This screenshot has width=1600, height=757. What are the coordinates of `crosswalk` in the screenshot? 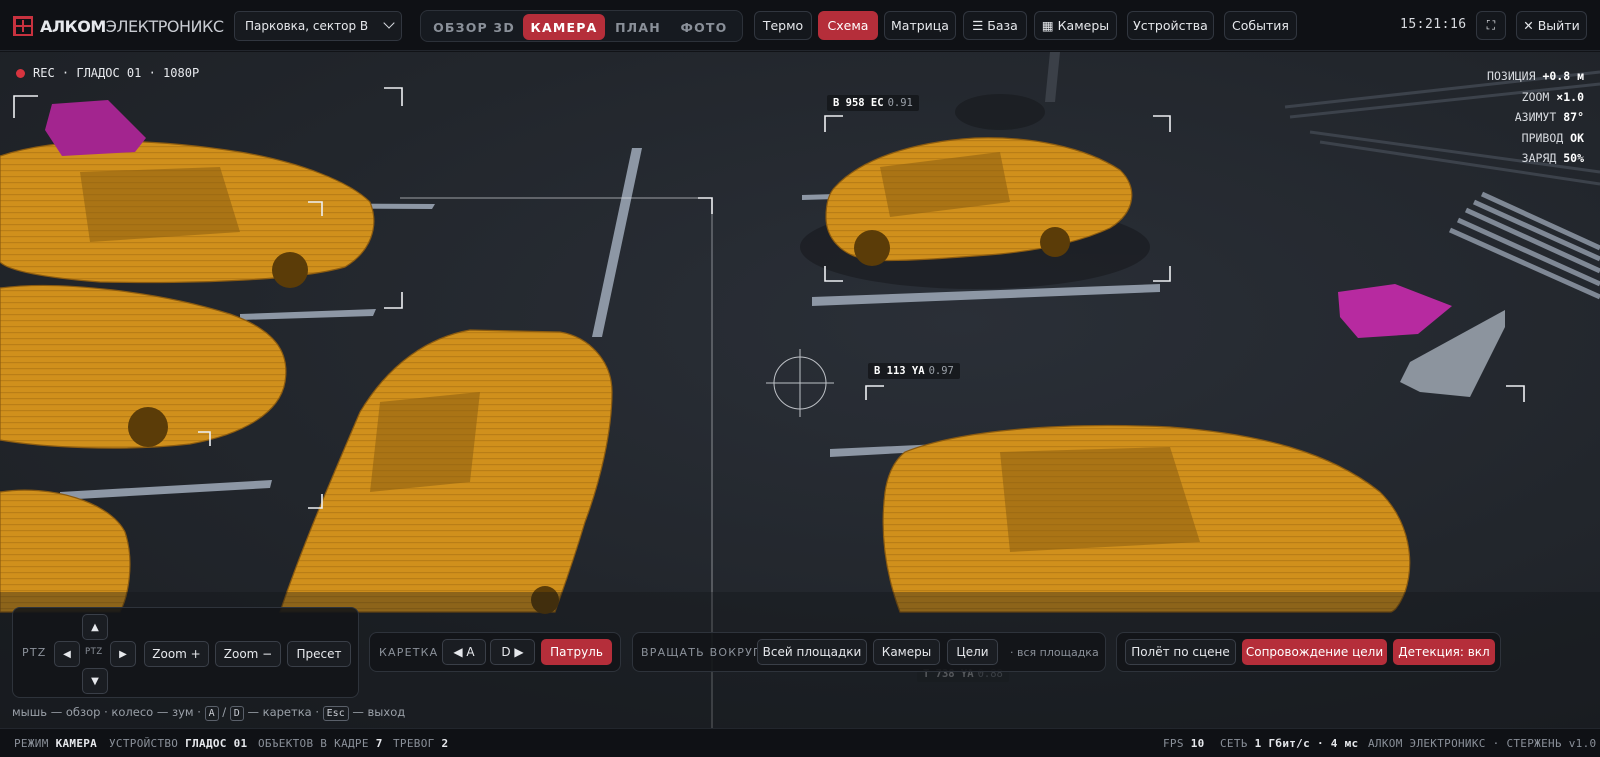 It's located at (1524, 245).